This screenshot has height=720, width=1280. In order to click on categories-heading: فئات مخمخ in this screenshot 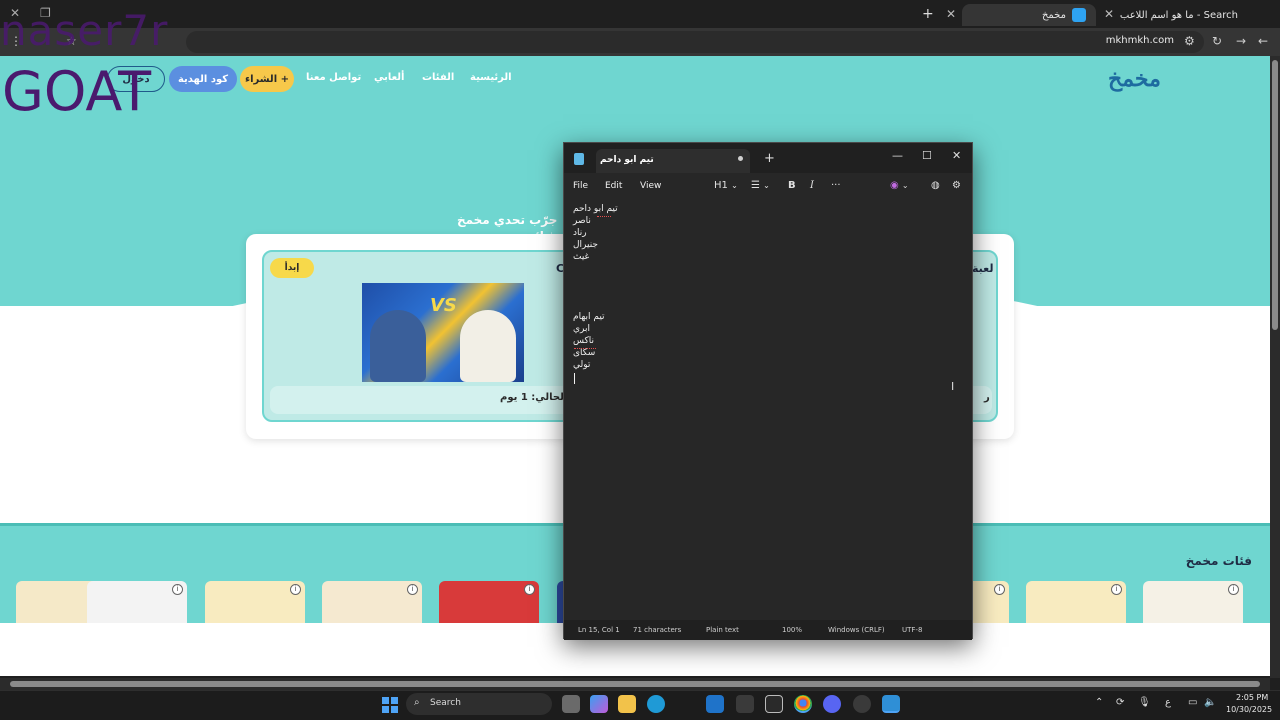, I will do `click(1218, 561)`.